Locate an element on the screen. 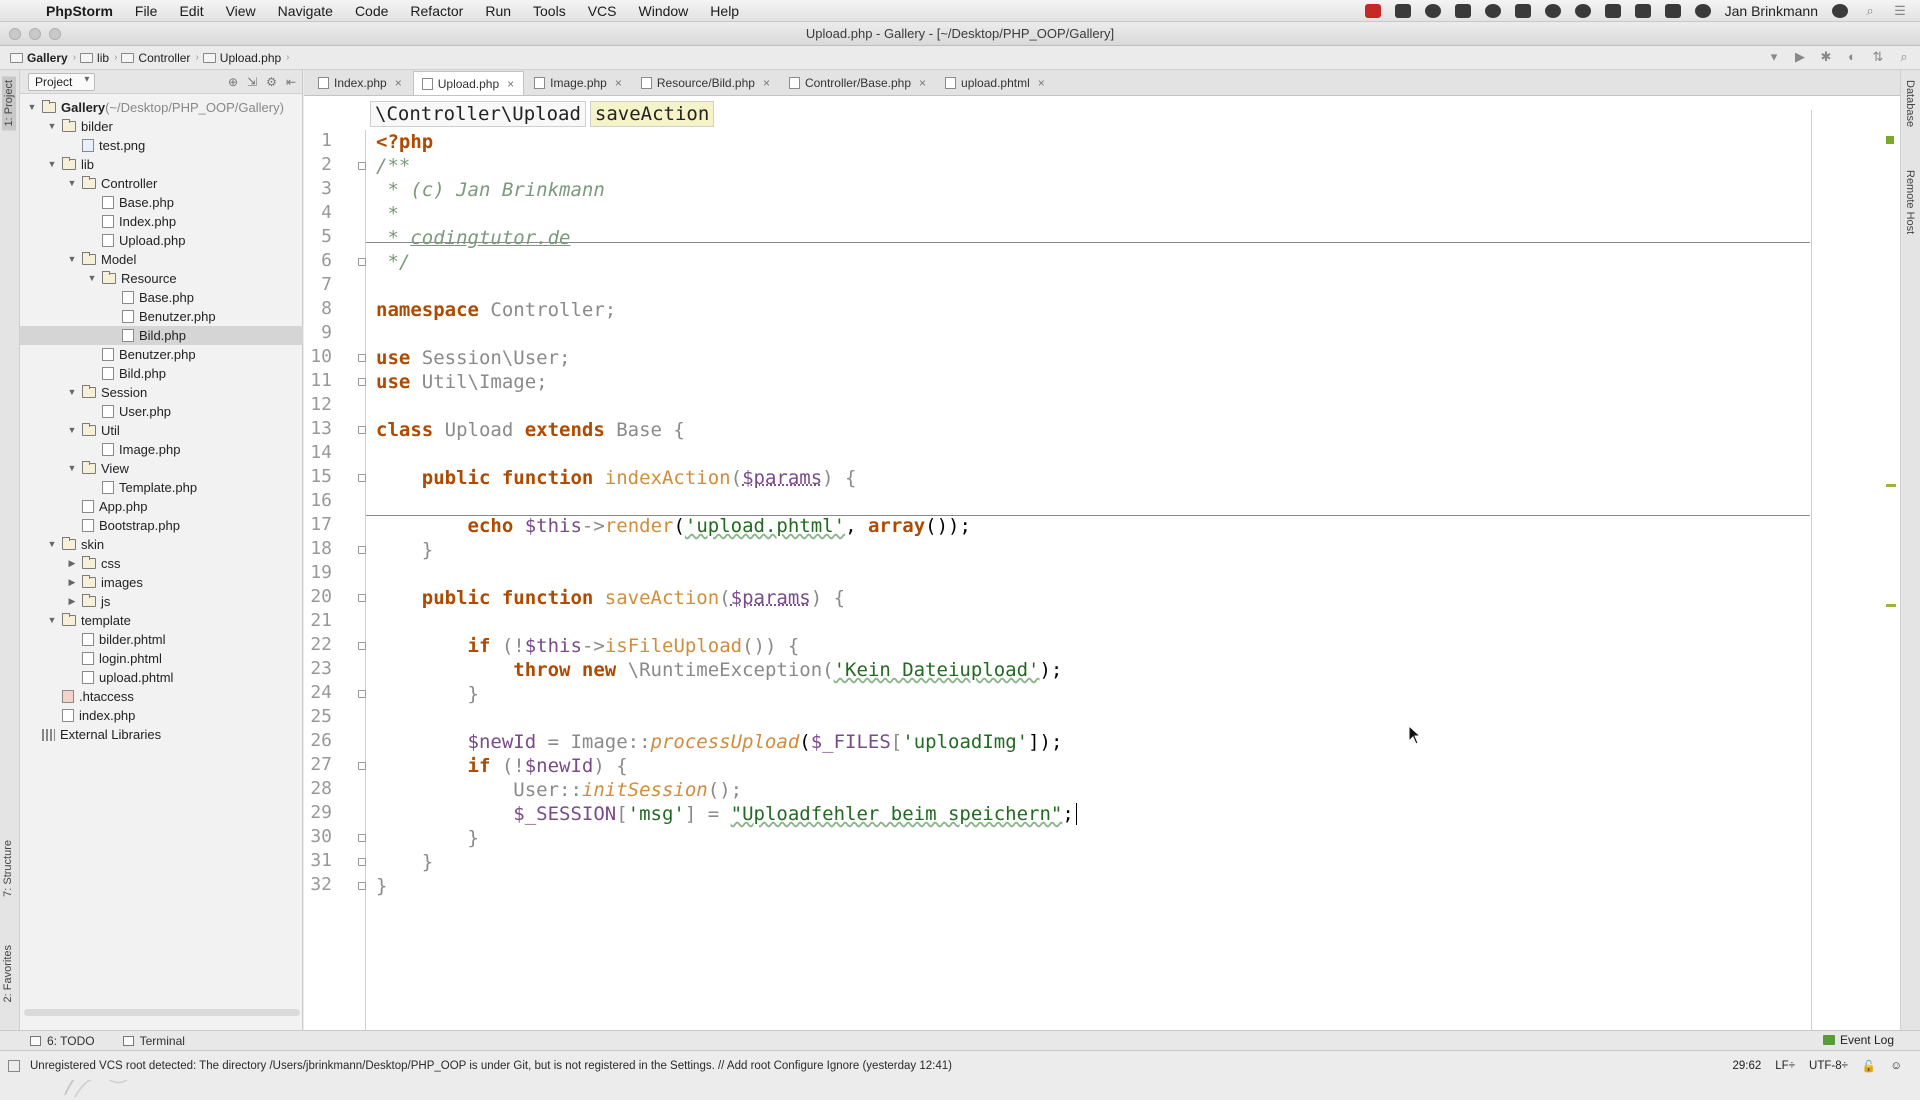 This screenshot has height=1100, width=1920. tool-tab-todo: 6: TODO is located at coordinates (62, 1041).